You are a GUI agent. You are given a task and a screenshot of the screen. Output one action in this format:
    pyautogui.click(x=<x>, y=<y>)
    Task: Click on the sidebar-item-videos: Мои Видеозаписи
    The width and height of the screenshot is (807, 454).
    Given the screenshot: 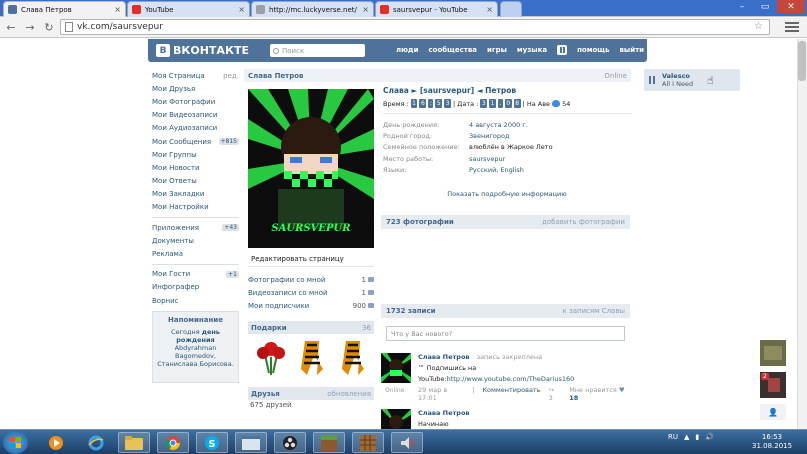 What is the action you would take?
    pyautogui.click(x=195, y=115)
    